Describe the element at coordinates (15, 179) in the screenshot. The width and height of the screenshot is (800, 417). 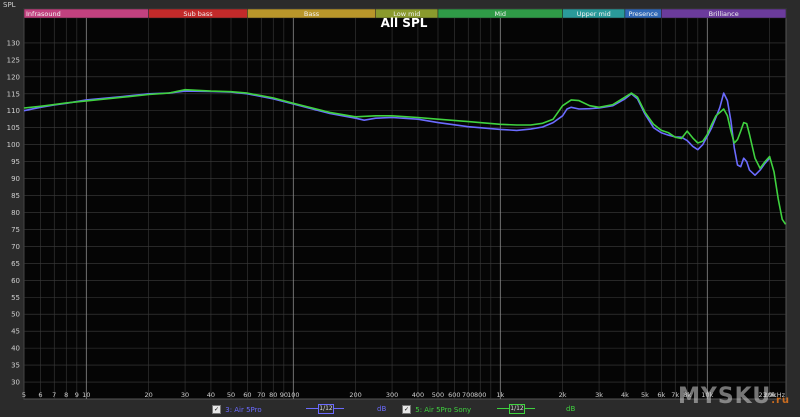
I see `y-tick-label: 90` at that location.